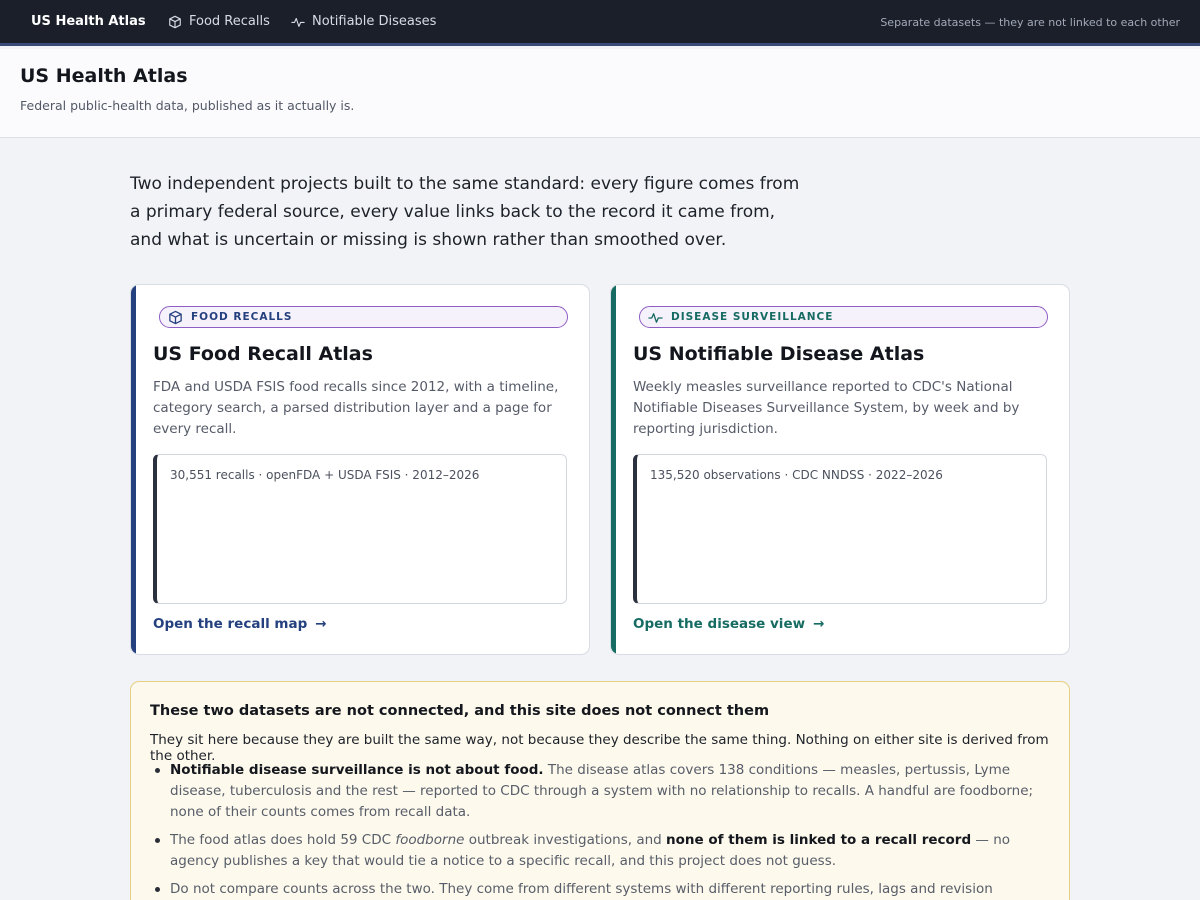 The width and height of the screenshot is (1200, 900). I want to click on food-recalls-tag: FOOD RECALLS, so click(363, 317).